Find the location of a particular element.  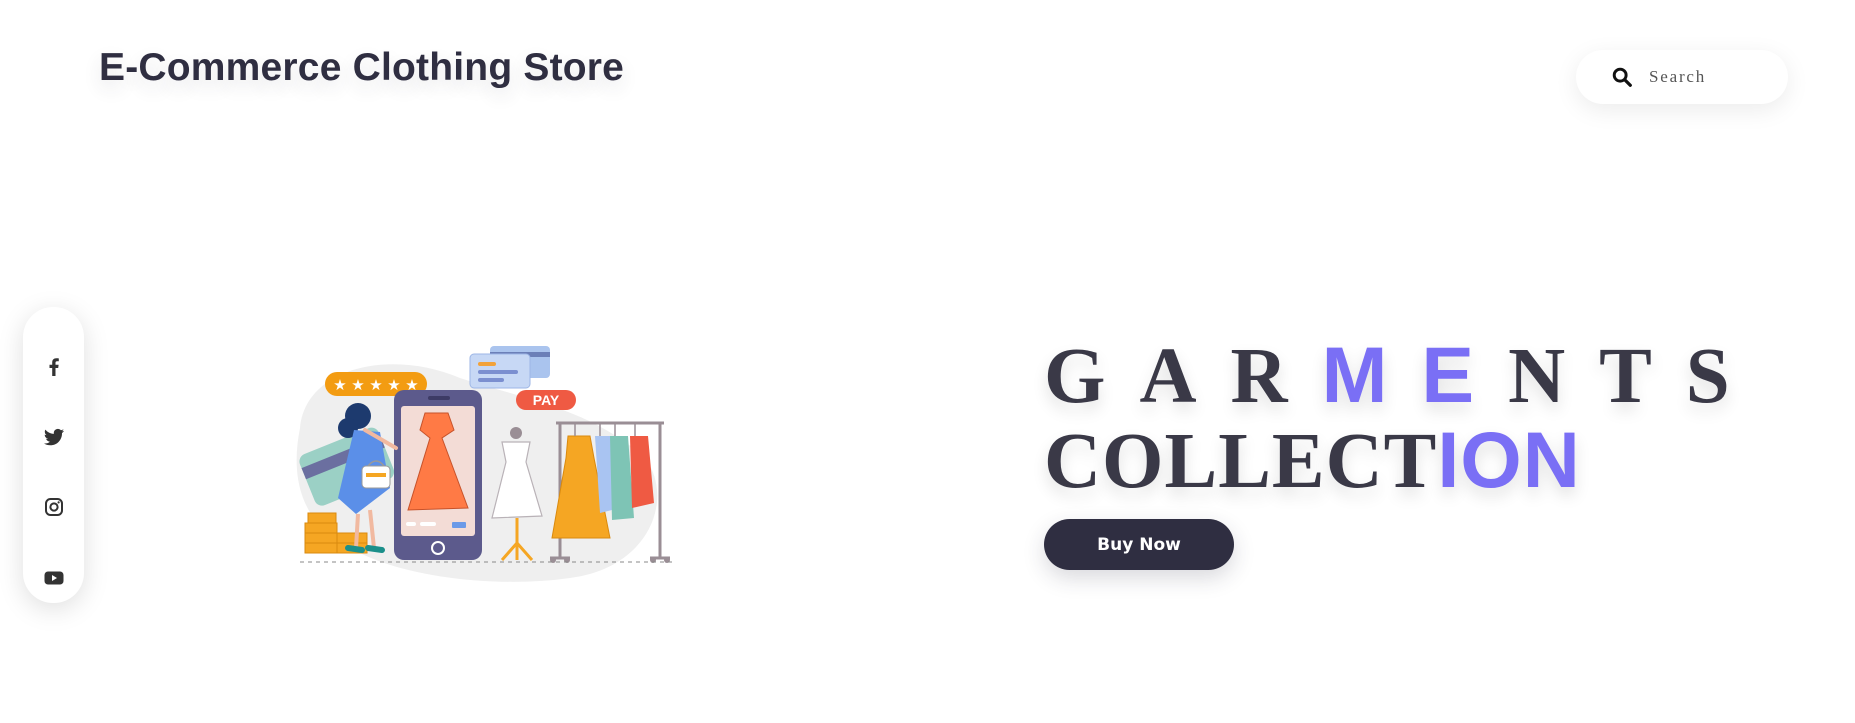

youtube-link is located at coordinates (53, 578).